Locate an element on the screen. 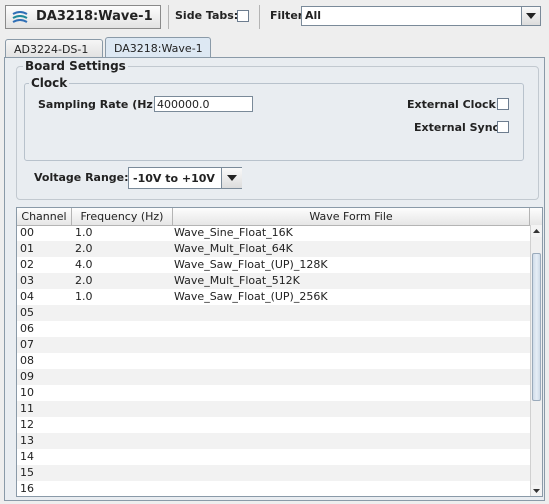 The height and width of the screenshot is (504, 549). board-settings-title: Board Settings is located at coordinates (75, 66).